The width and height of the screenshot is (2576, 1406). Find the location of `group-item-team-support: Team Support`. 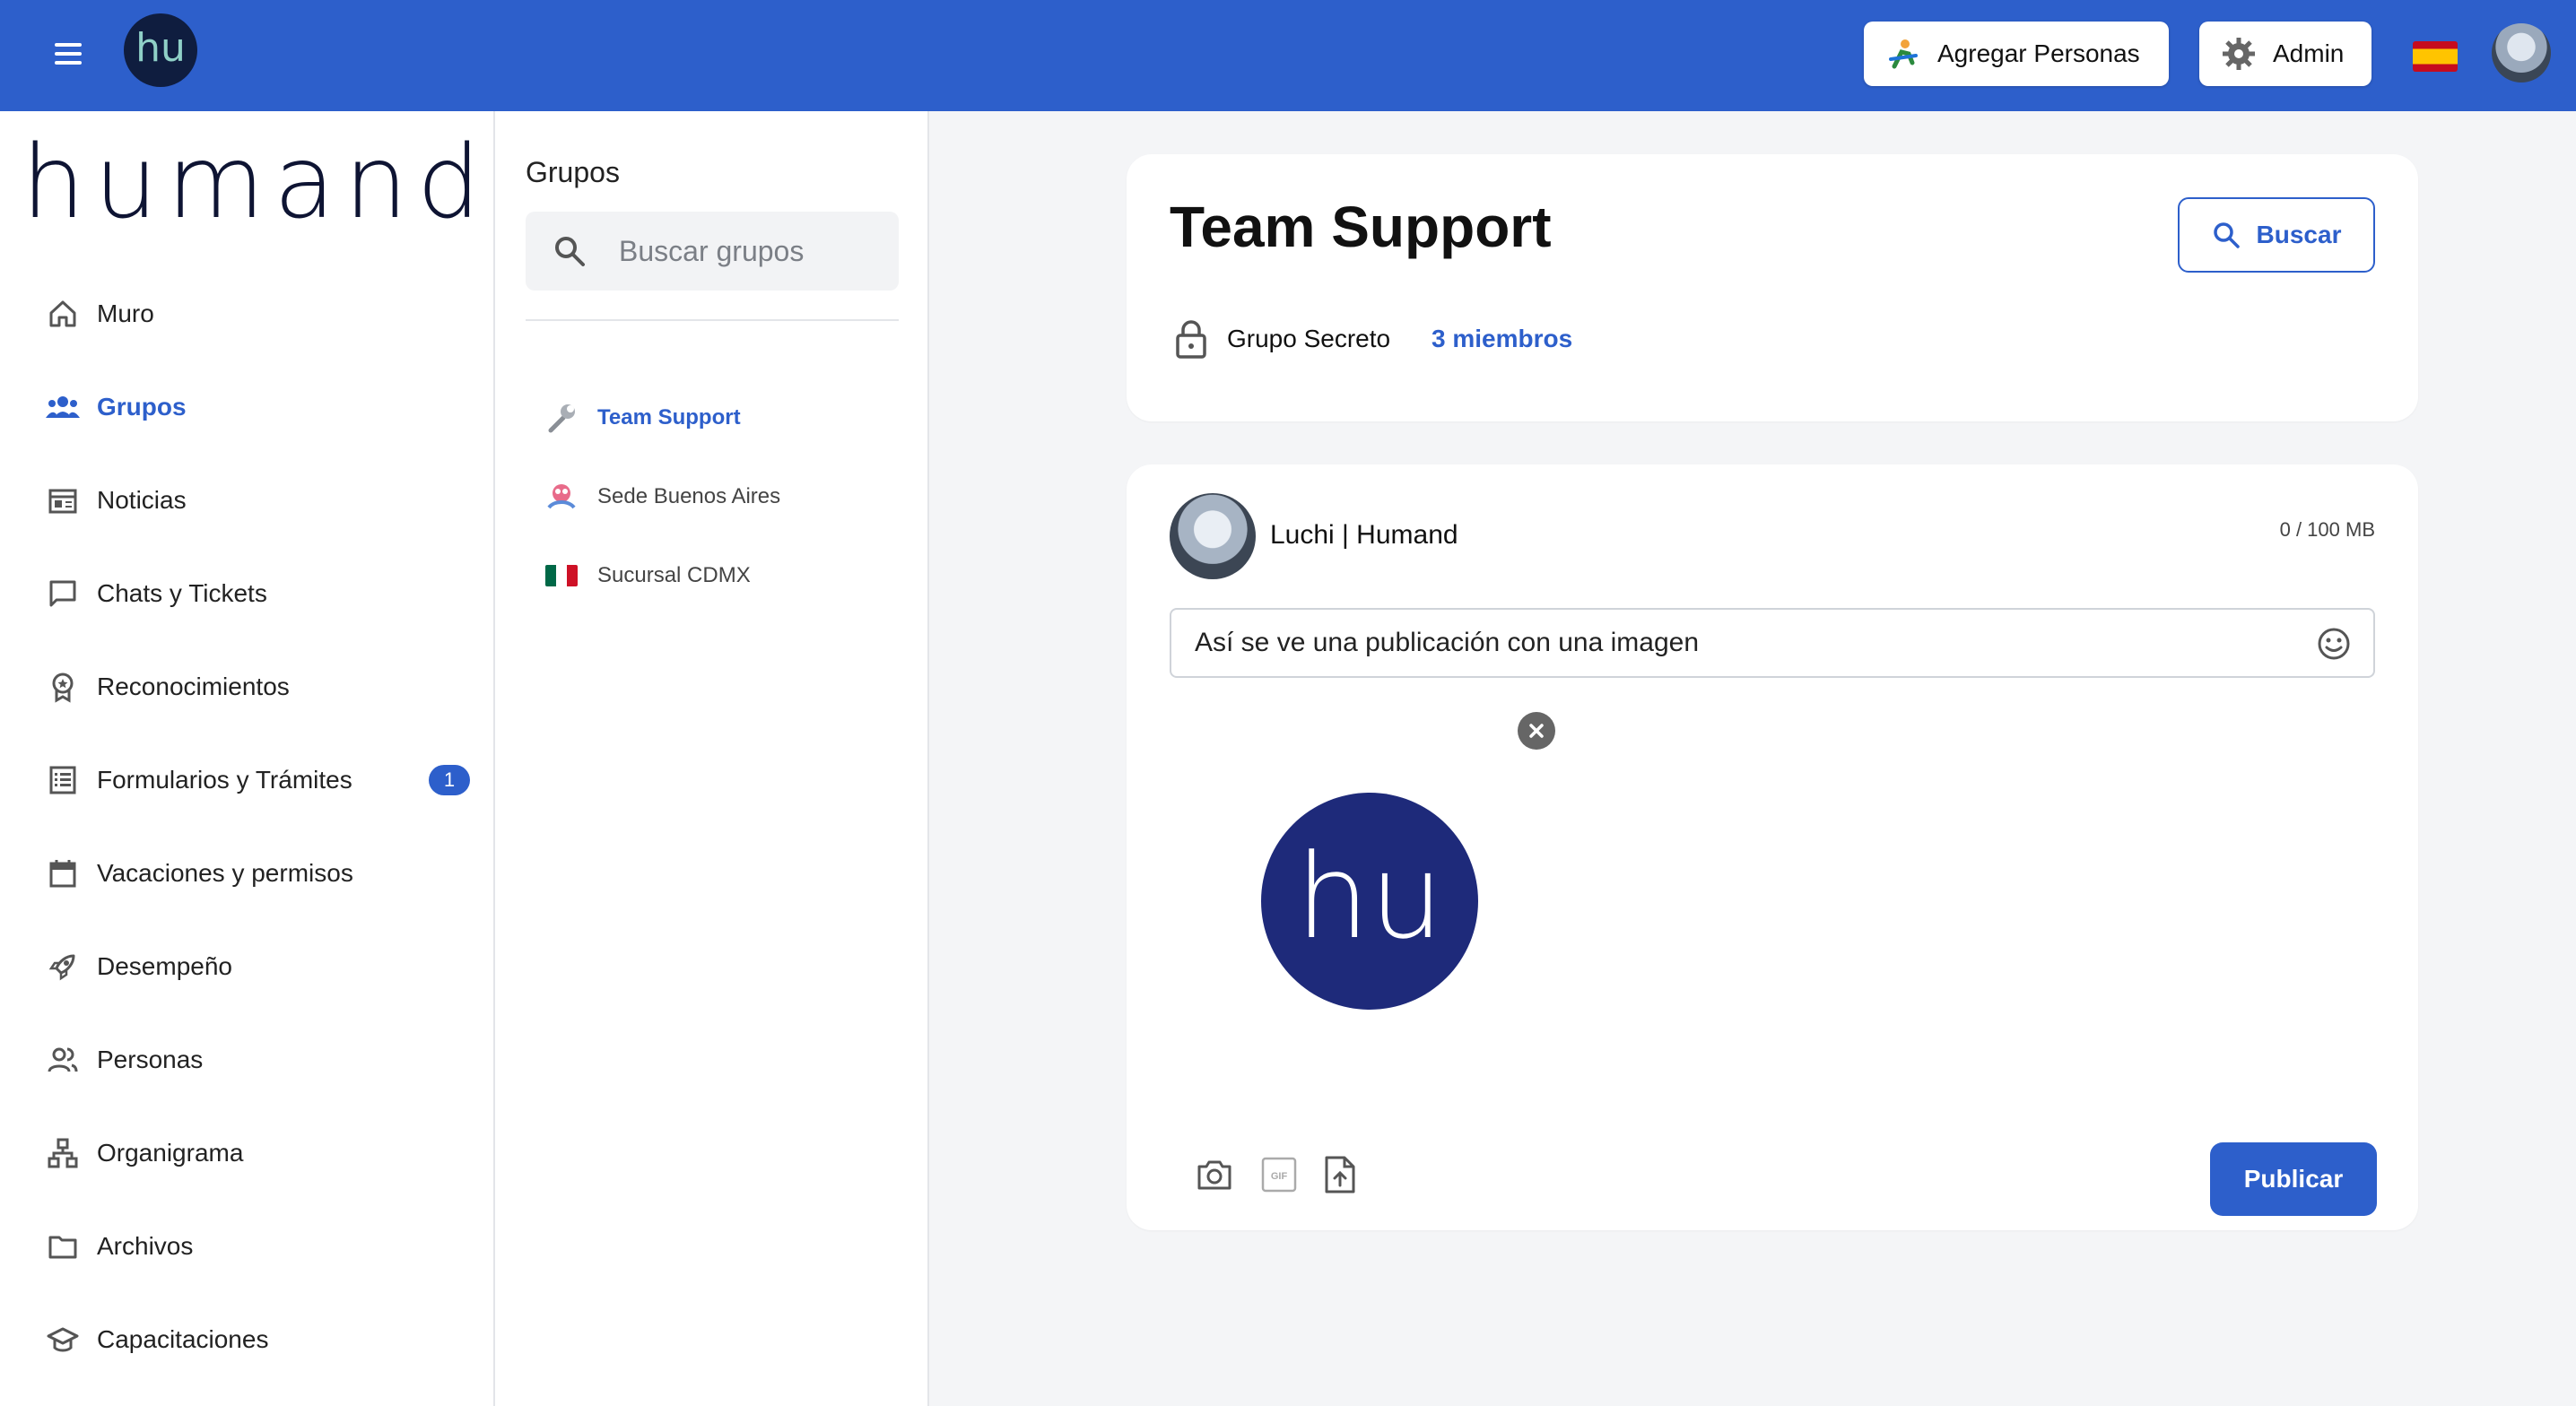

group-item-team-support: Team Support is located at coordinates (723, 417).